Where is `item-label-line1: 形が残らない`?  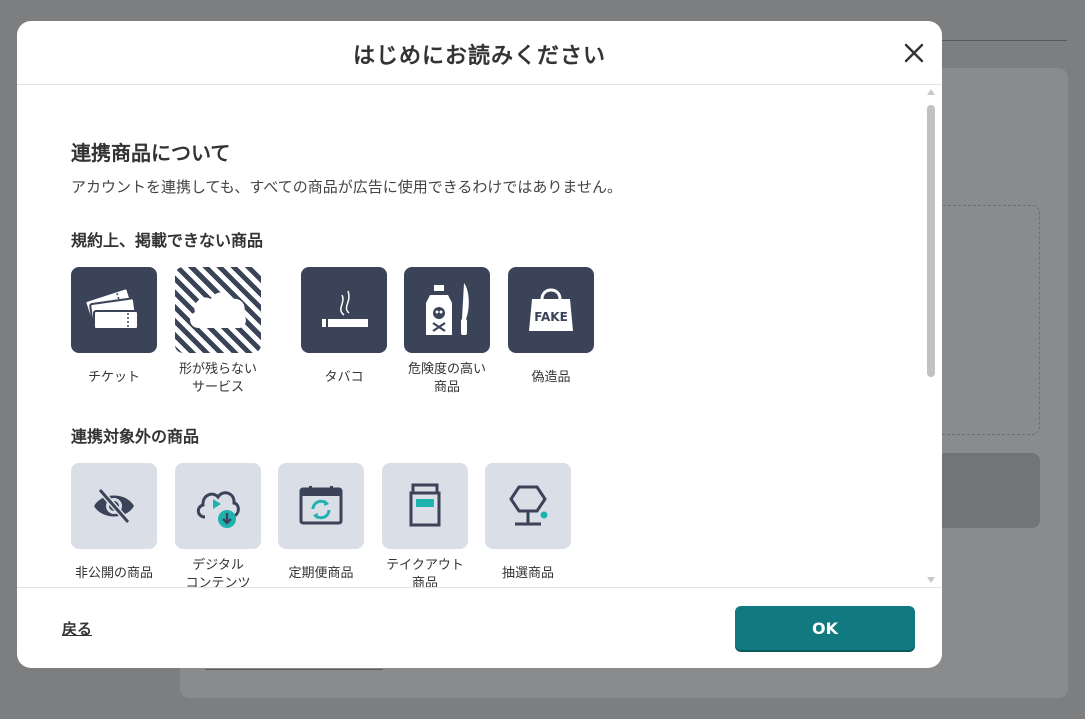
item-label-line1: 形が残らない is located at coordinates (217, 369).